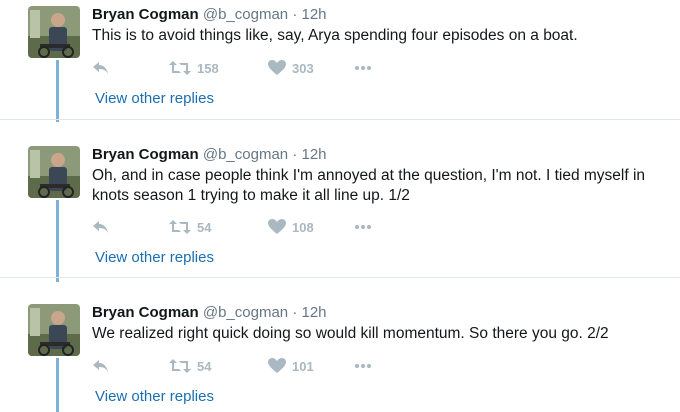 Image resolution: width=680 pixels, height=412 pixels. I want to click on like-button: 303, so click(291, 68).